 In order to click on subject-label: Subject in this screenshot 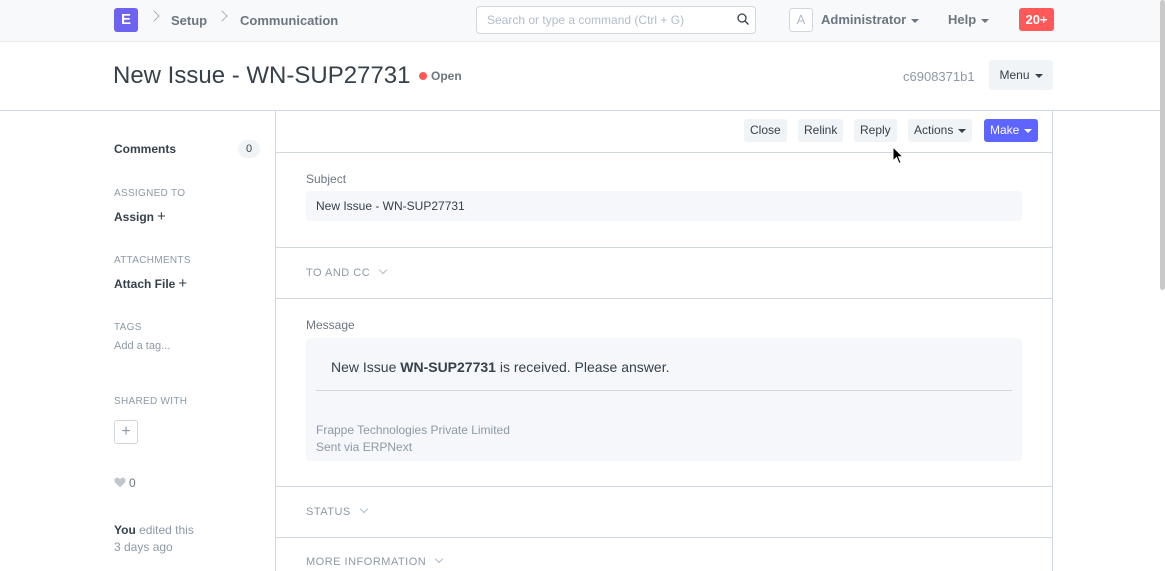, I will do `click(326, 179)`.